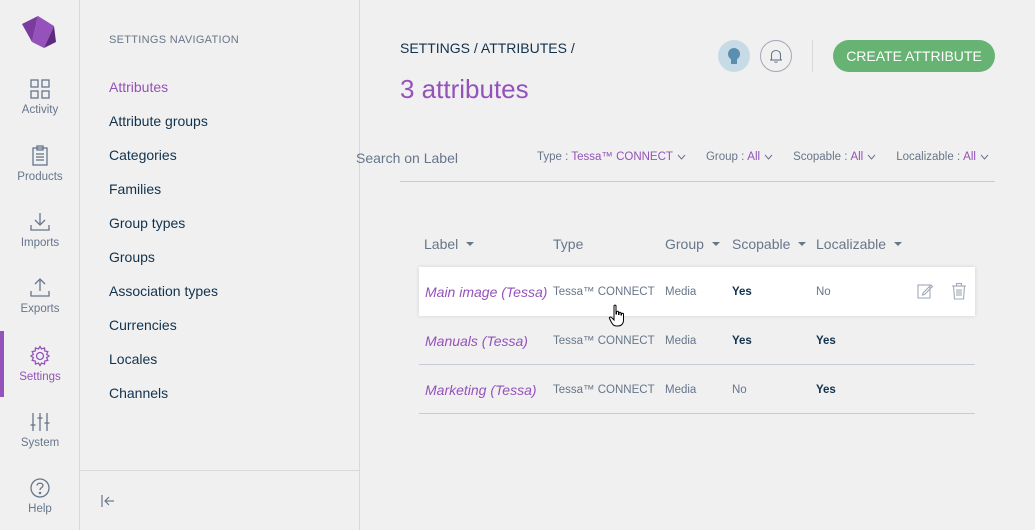 The image size is (1035, 530). I want to click on row-localizable: No, so click(823, 291).